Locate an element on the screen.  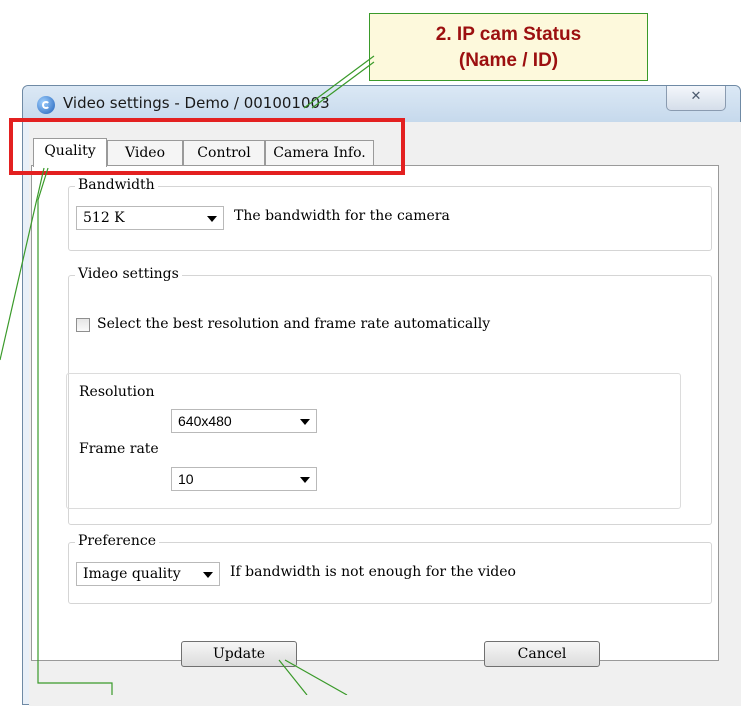
frame-rate-value: 10 is located at coordinates (186, 479).